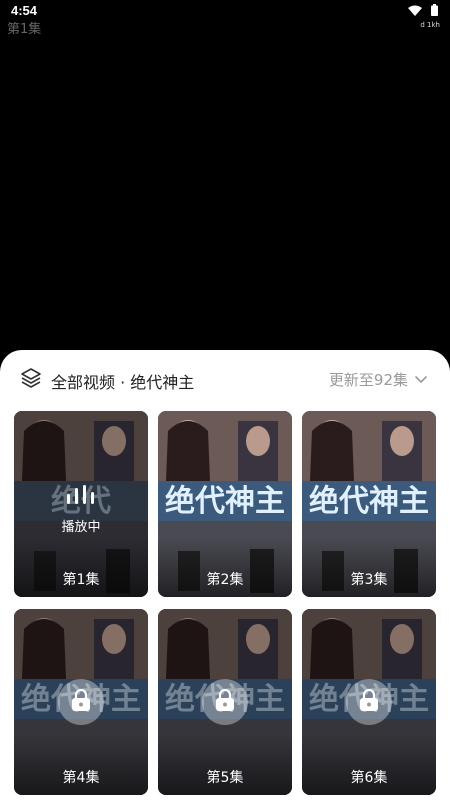  I want to click on episode-label: 第6集, so click(369, 778).